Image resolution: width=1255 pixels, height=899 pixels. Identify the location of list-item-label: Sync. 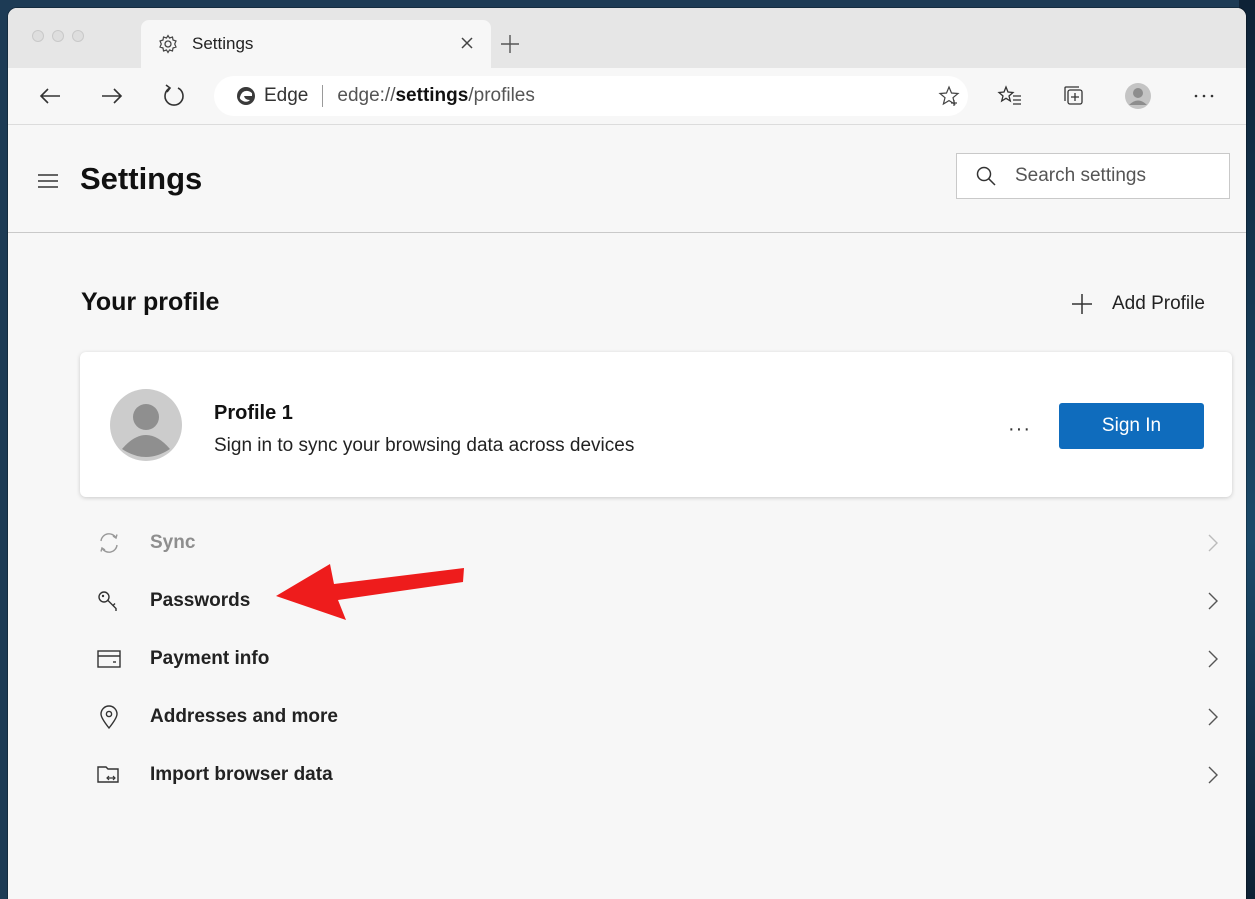
(173, 542).